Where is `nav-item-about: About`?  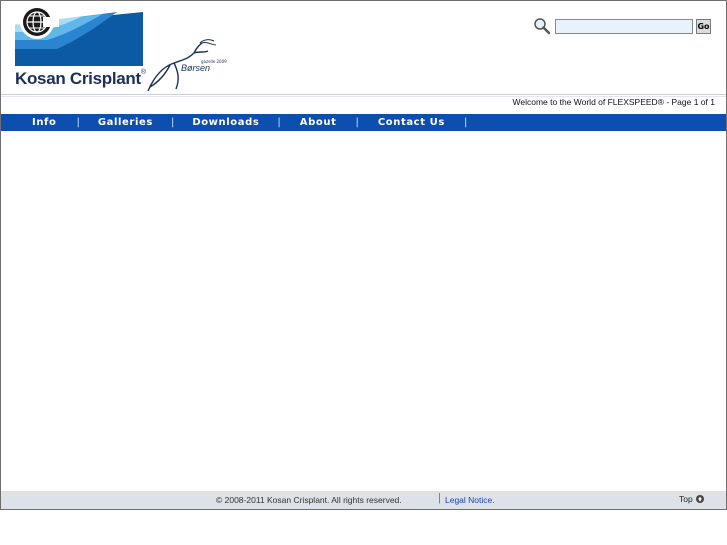
nav-item-about: About is located at coordinates (318, 122).